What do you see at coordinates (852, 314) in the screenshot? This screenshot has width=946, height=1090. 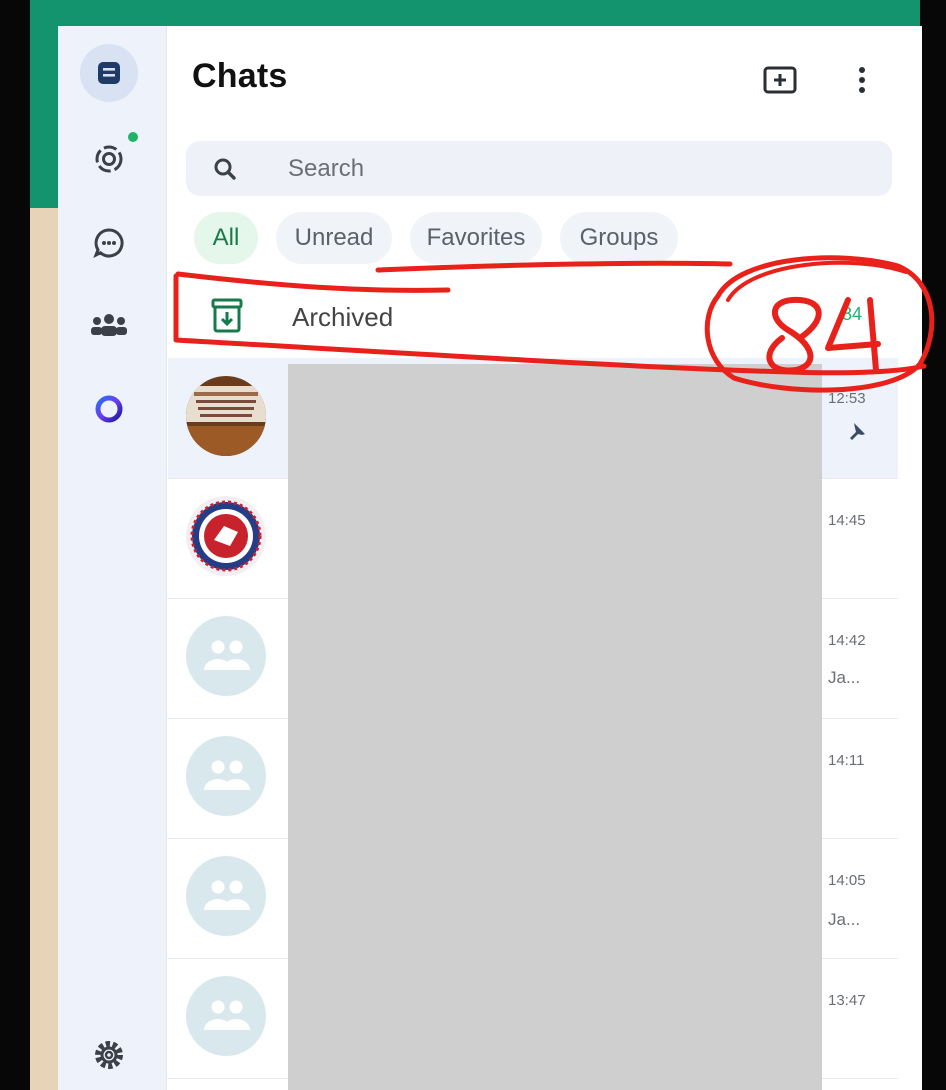 I see `archived-count: 84` at bounding box center [852, 314].